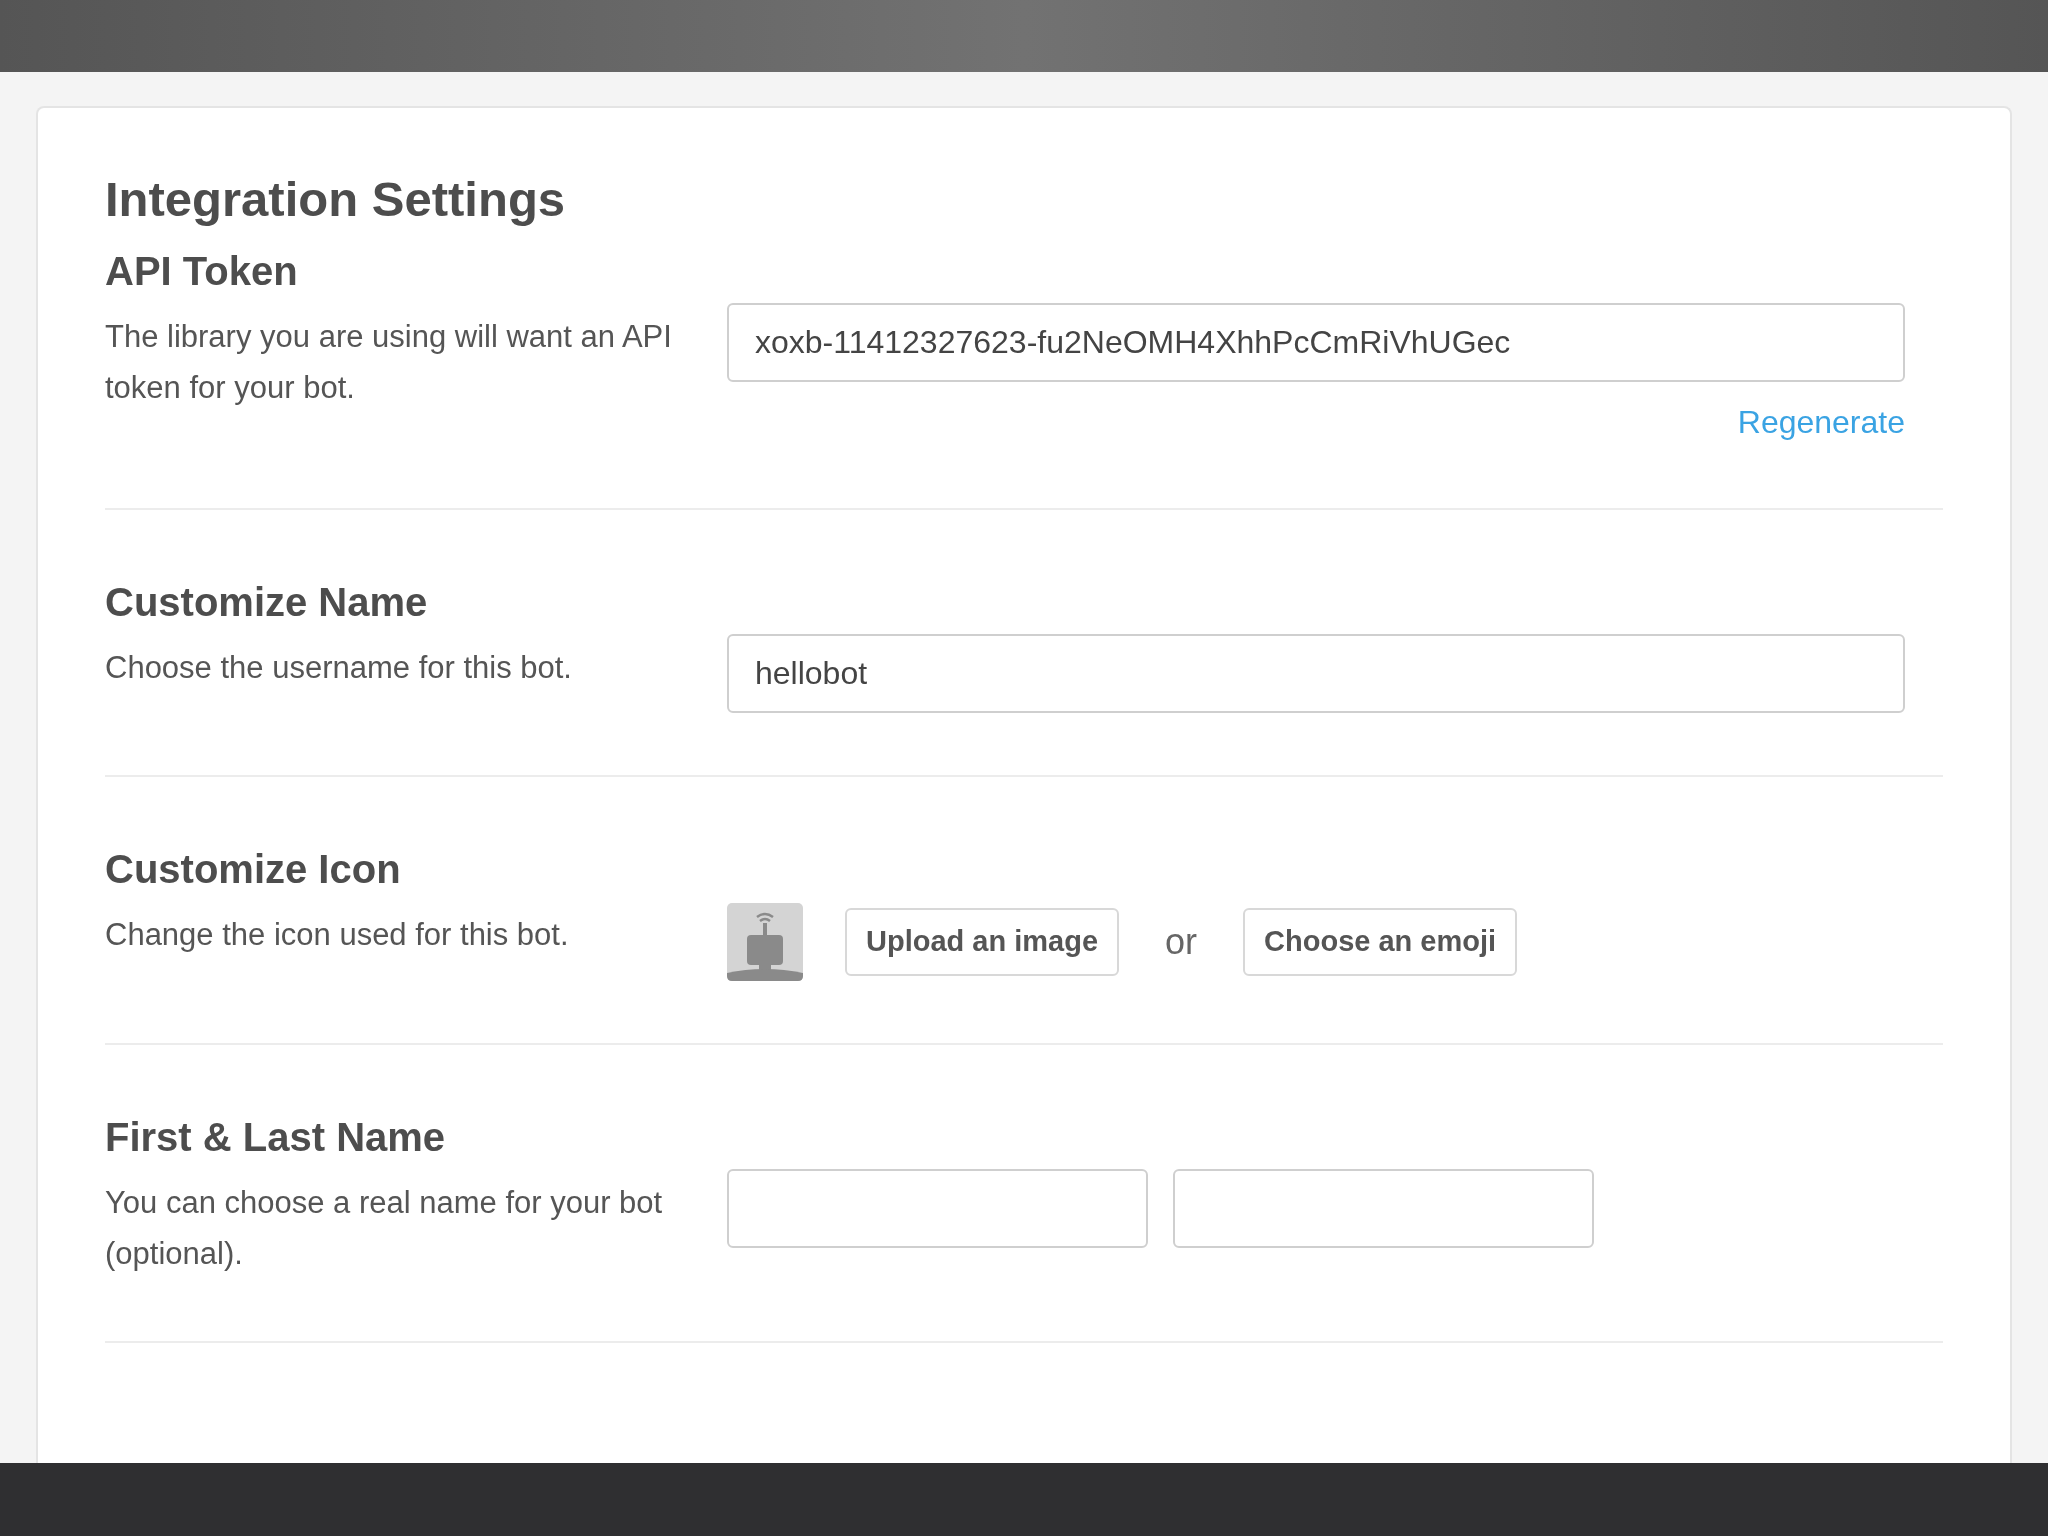 Image resolution: width=2048 pixels, height=1536 pixels. I want to click on section-heading: Customize Name, so click(267, 602).